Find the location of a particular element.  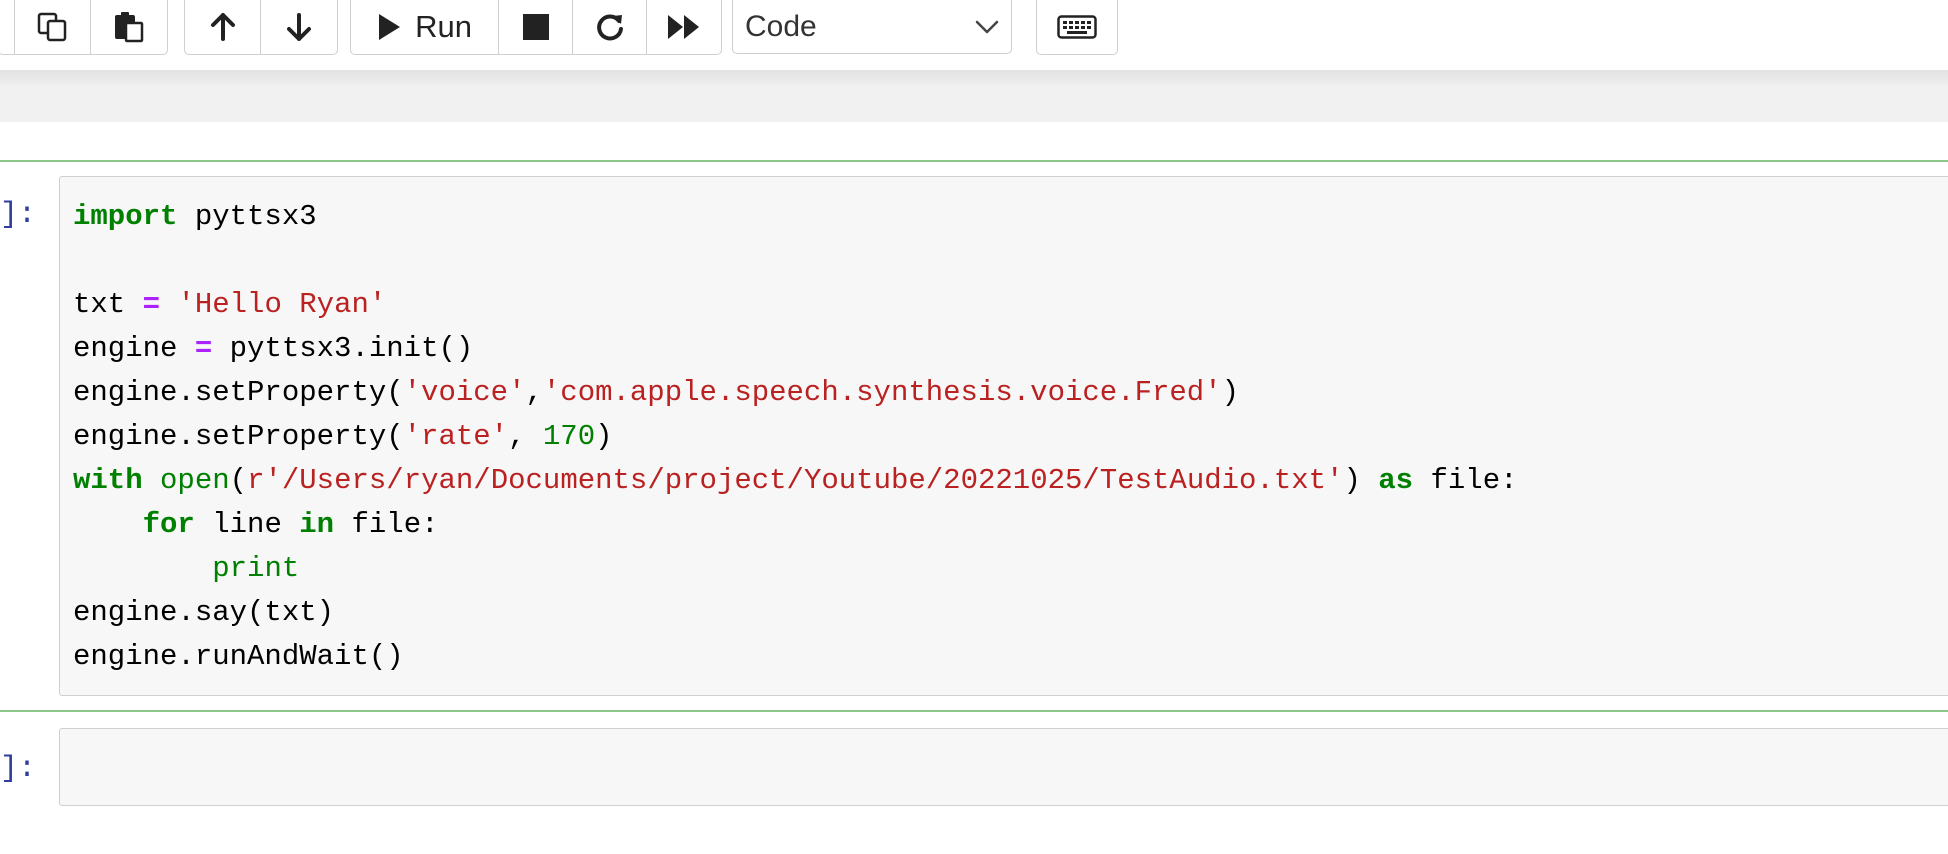

code-token: 'com.apple.speech.synthesis.voice.Fred' is located at coordinates (882, 392).